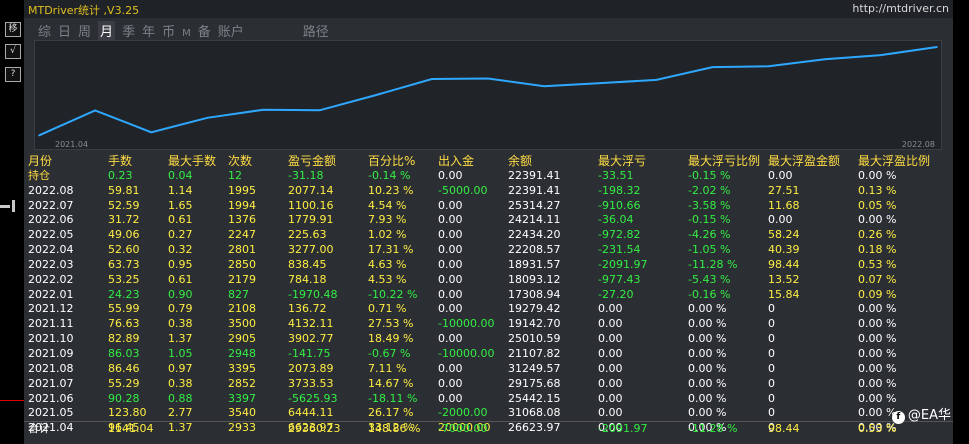 This screenshot has height=444, width=969. Describe the element at coordinates (51, 220) in the screenshot. I see `table-cell: 2022.06` at that location.